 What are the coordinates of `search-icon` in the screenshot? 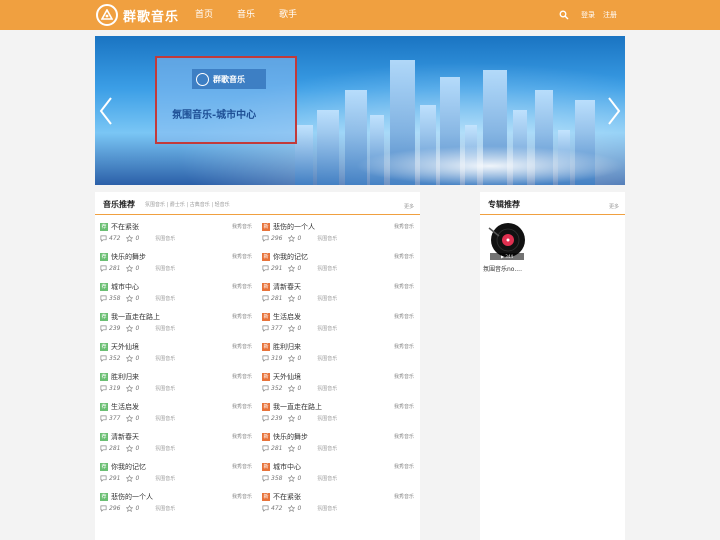 It's located at (564, 15).